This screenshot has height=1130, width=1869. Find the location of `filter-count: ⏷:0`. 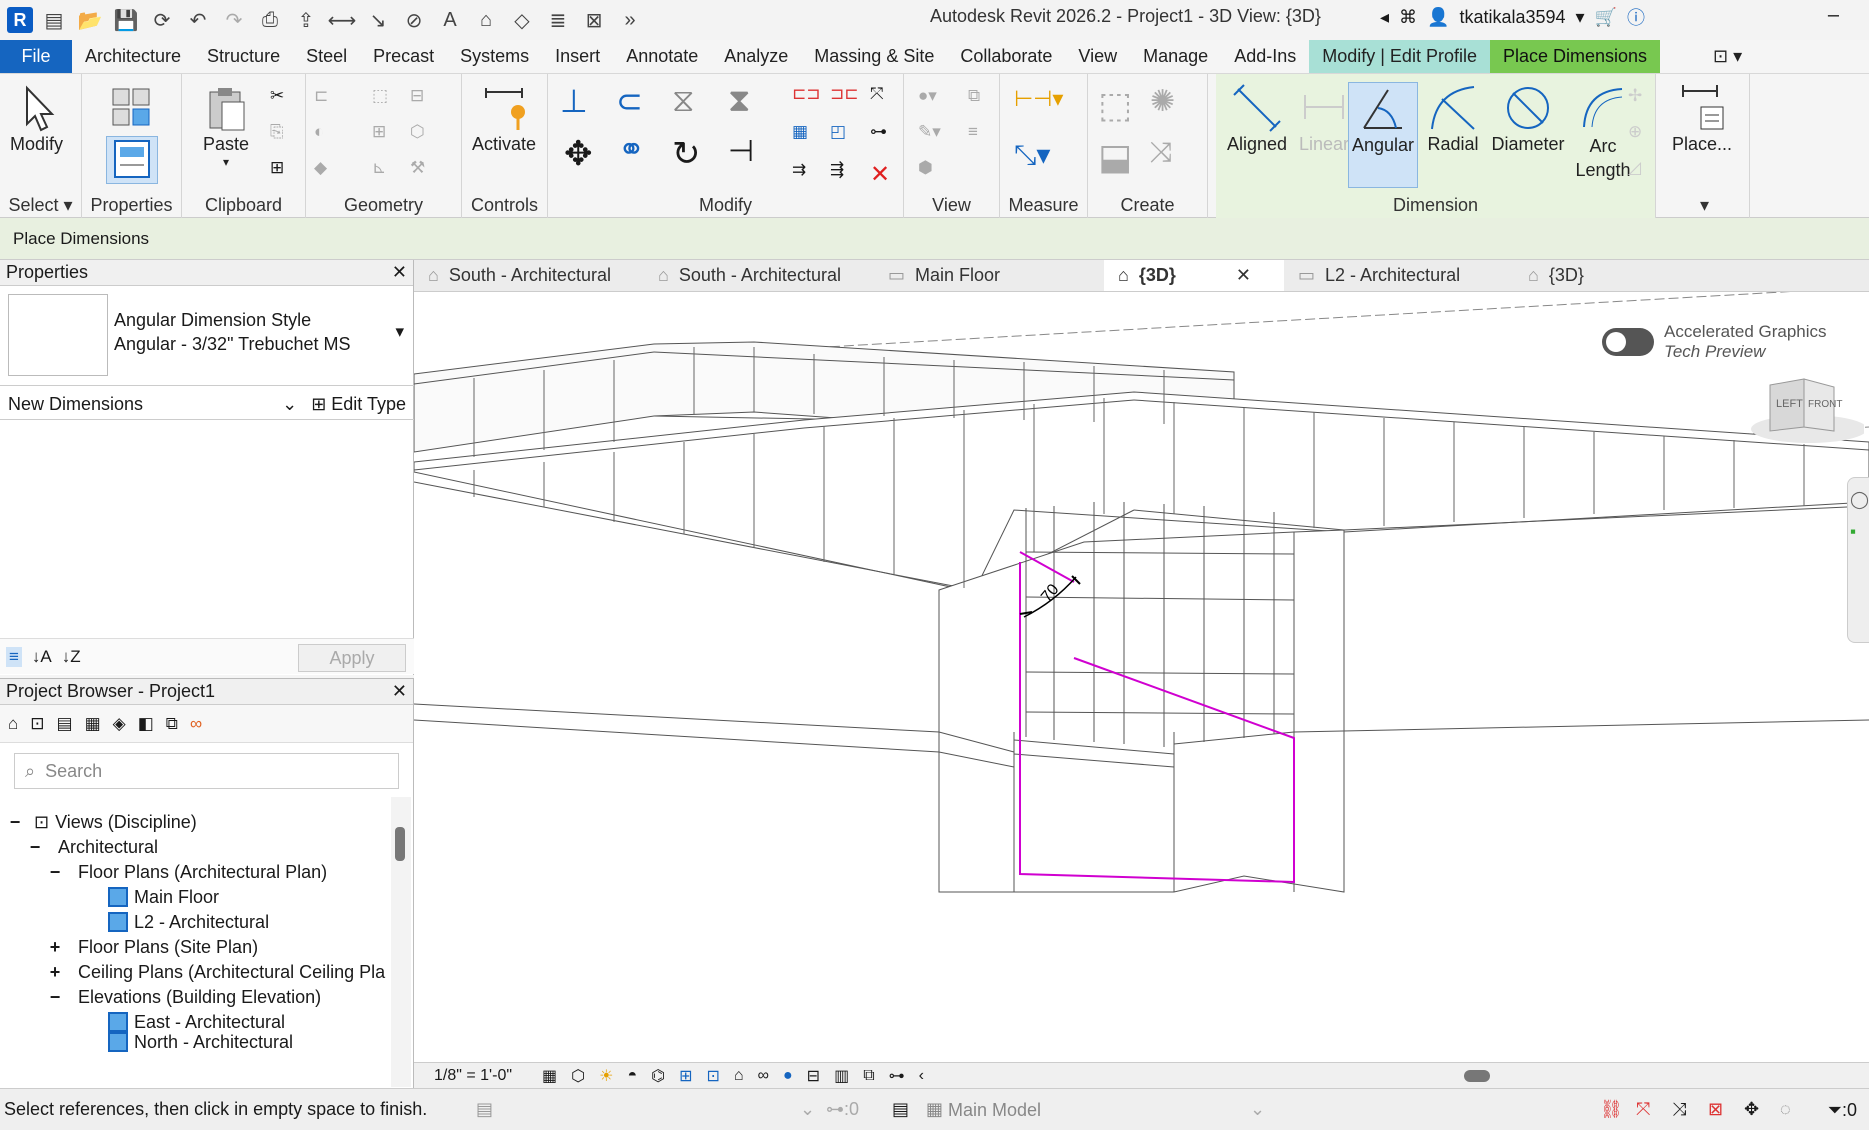

filter-count: ⏷:0 is located at coordinates (1842, 1110).